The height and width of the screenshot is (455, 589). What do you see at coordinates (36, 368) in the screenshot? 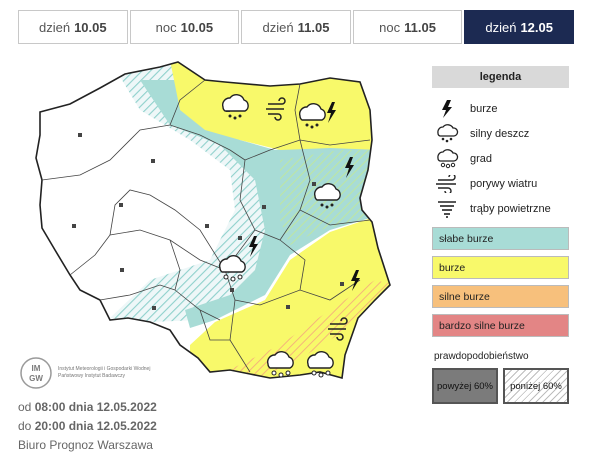
I see `svg-text: IM` at bounding box center [36, 368].